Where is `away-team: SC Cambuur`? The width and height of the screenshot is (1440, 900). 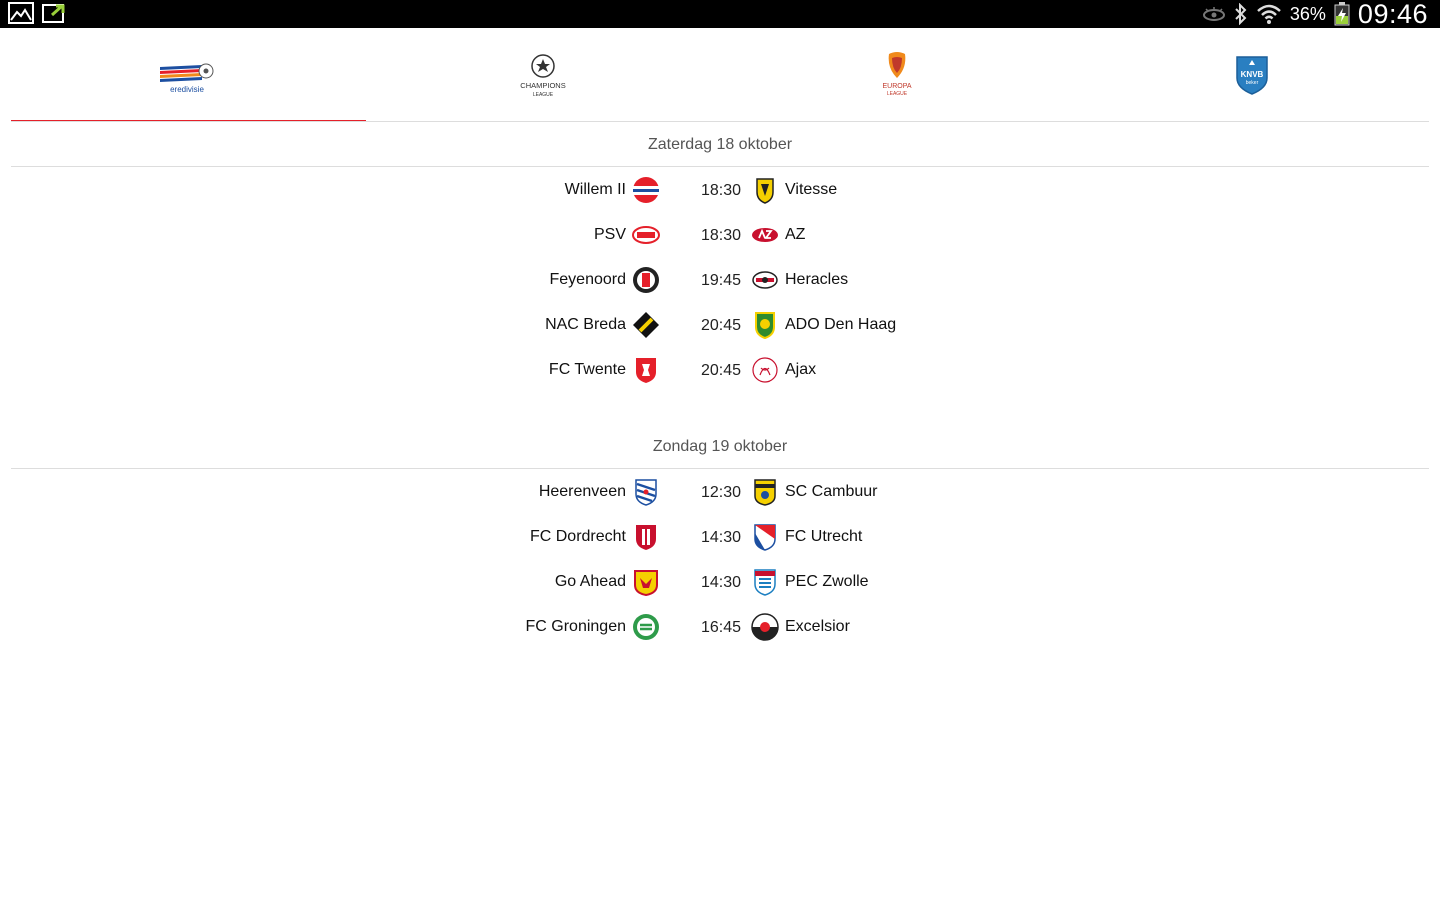
away-team: SC Cambuur is located at coordinates (814, 491).